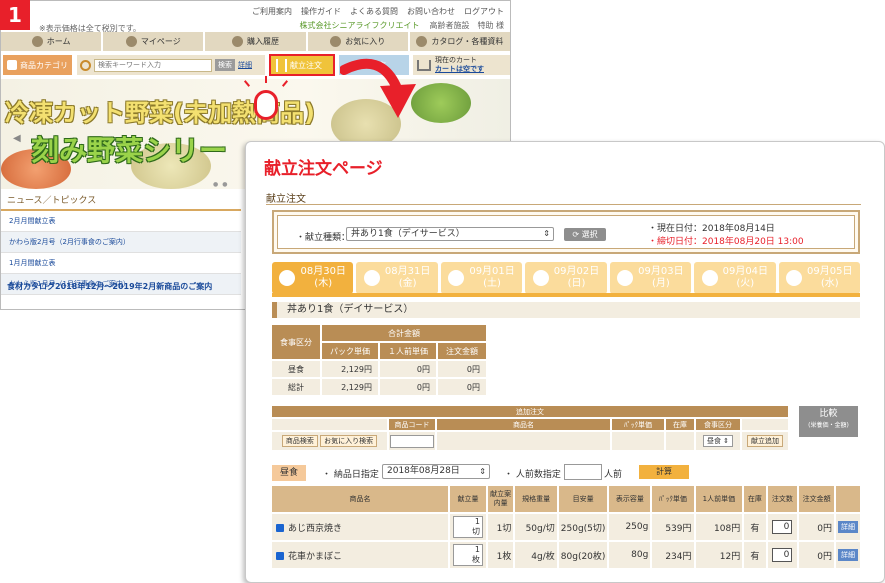 This screenshot has width=885, height=583. What do you see at coordinates (566, 278) in the screenshot?
I see `date-tab: 09月02日 (日)` at bounding box center [566, 278].